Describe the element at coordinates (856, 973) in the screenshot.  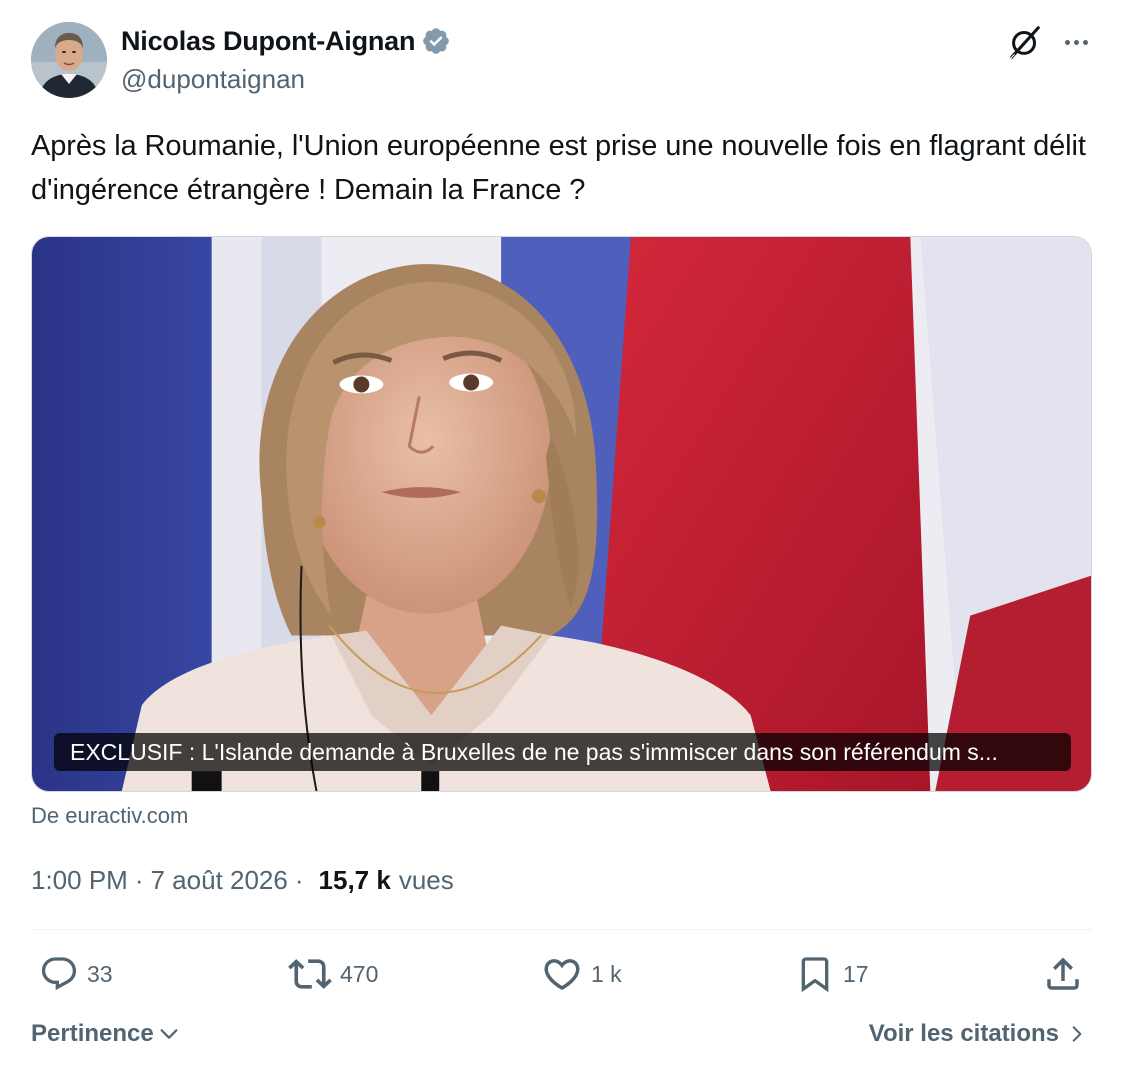
I see `bookmark-count: 17` at that location.